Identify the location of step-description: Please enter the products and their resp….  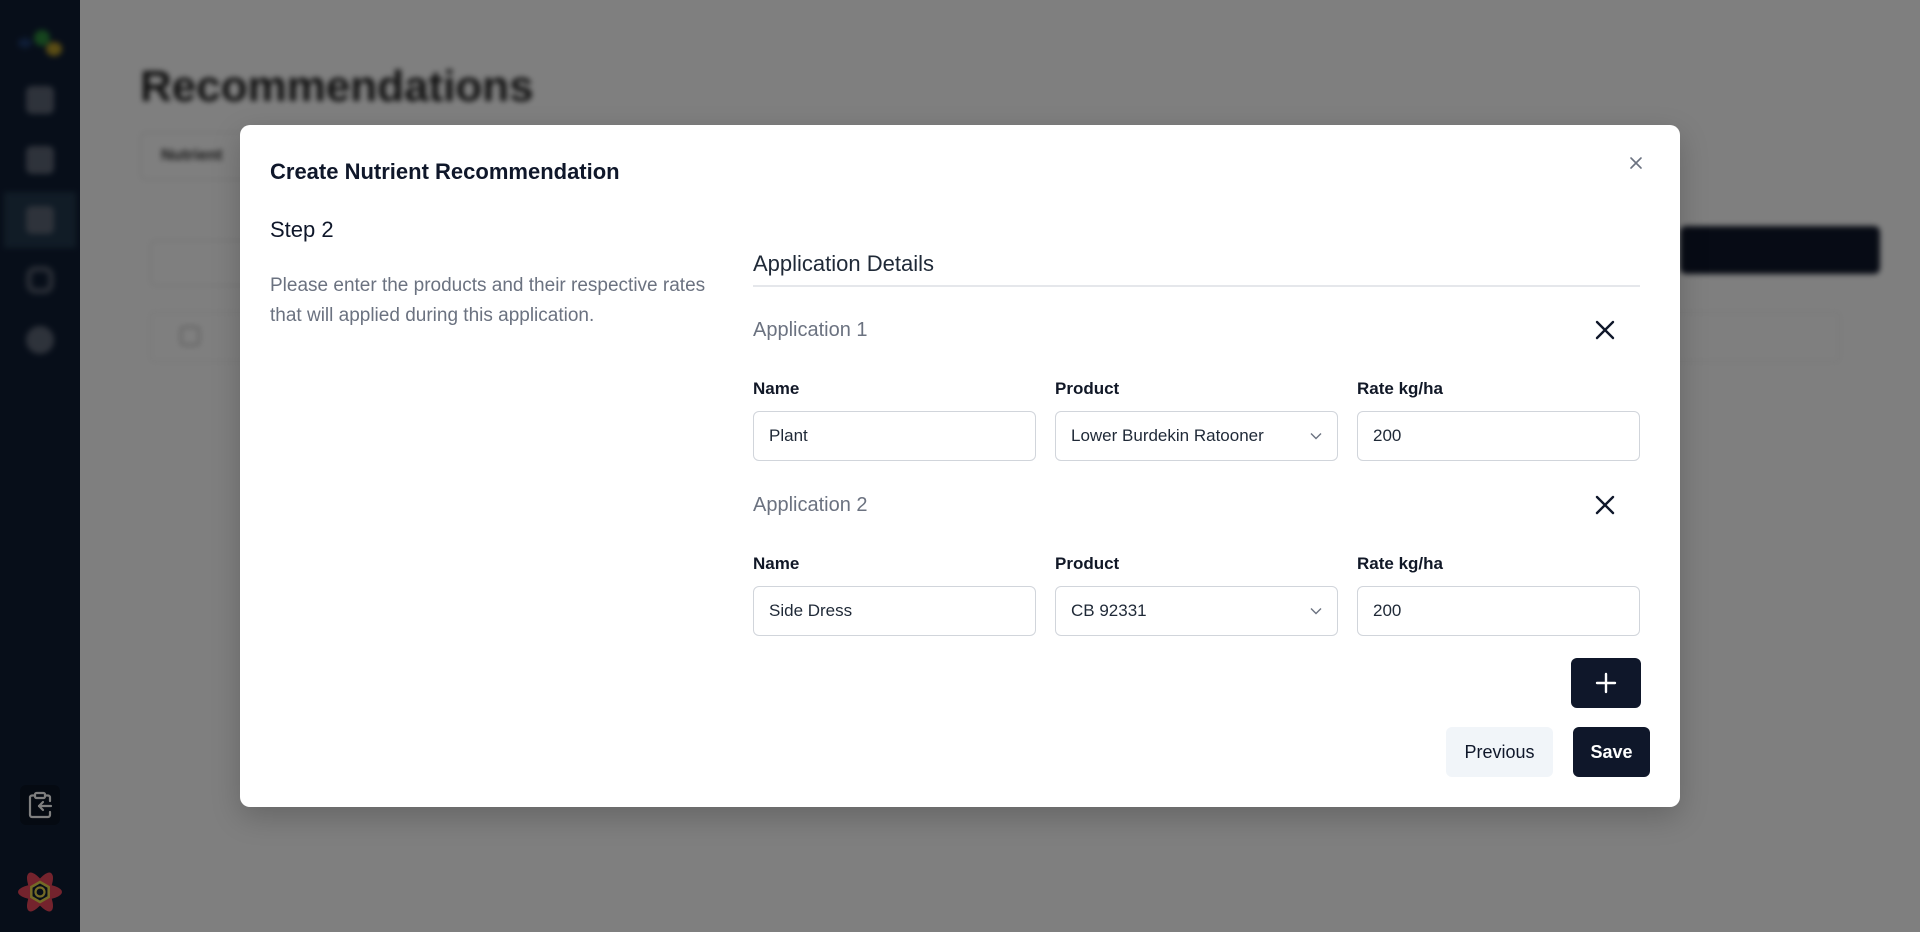
(488, 300).